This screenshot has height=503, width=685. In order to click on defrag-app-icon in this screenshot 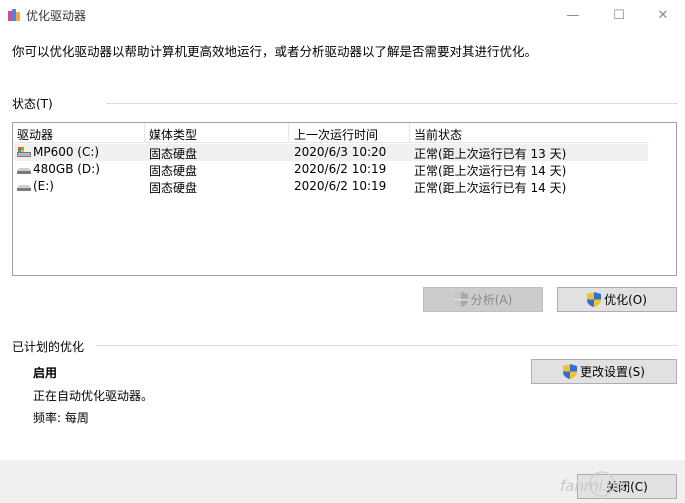, I will do `click(14, 15)`.